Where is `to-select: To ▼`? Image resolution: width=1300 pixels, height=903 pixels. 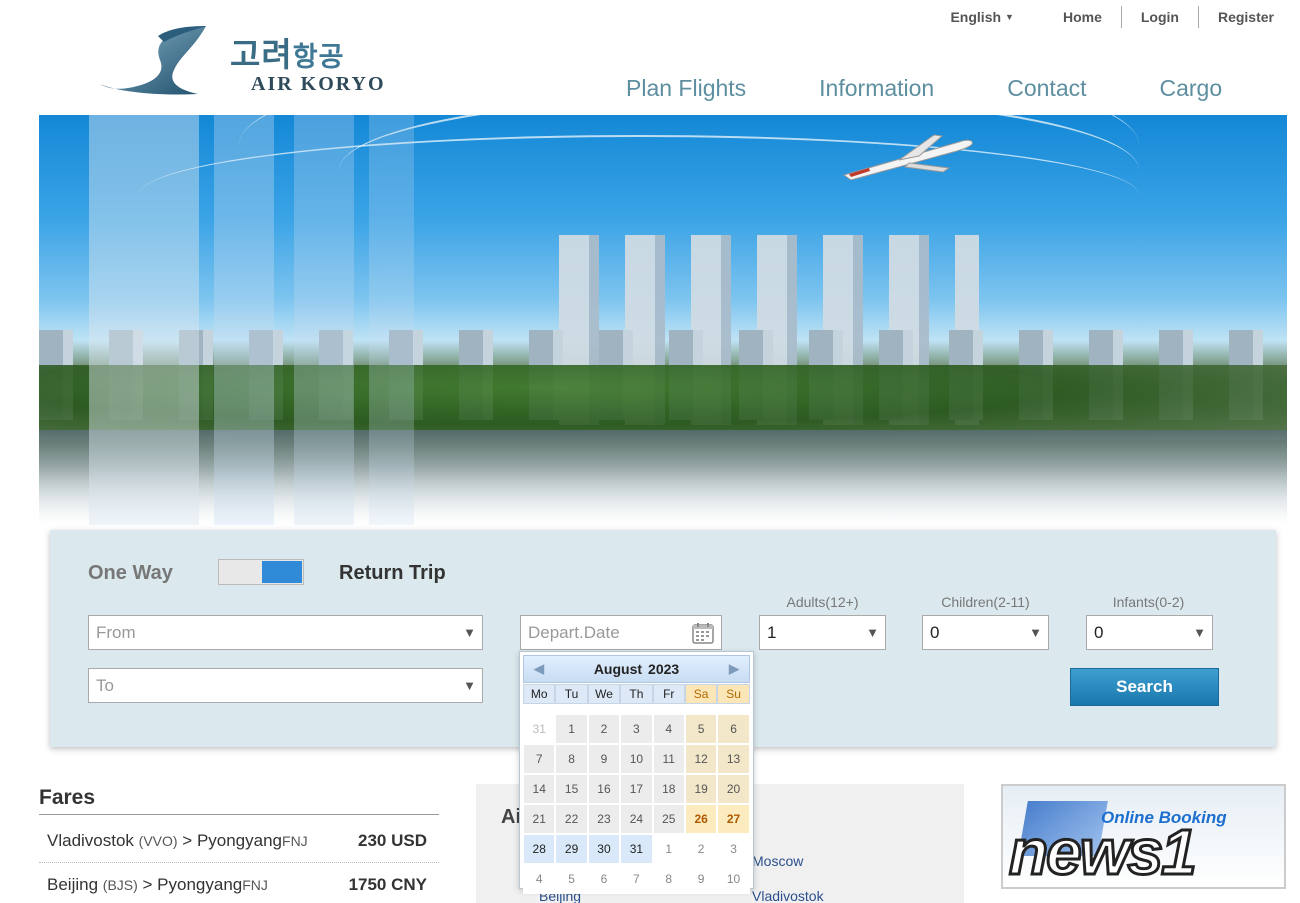
to-select: To ▼ is located at coordinates (285, 685).